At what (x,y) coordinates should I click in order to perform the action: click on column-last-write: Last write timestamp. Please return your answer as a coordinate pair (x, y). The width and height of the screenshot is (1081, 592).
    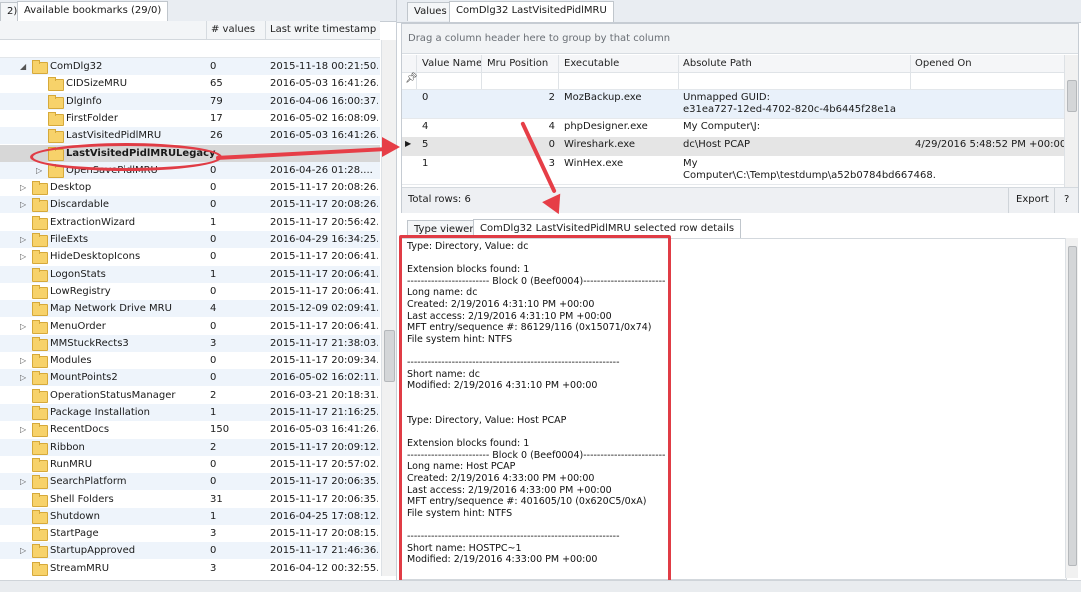
    Looking at the image, I should click on (323, 29).